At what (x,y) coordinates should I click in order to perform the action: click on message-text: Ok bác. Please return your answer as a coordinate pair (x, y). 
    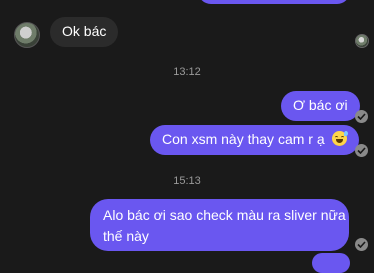
    Looking at the image, I should click on (84, 31).